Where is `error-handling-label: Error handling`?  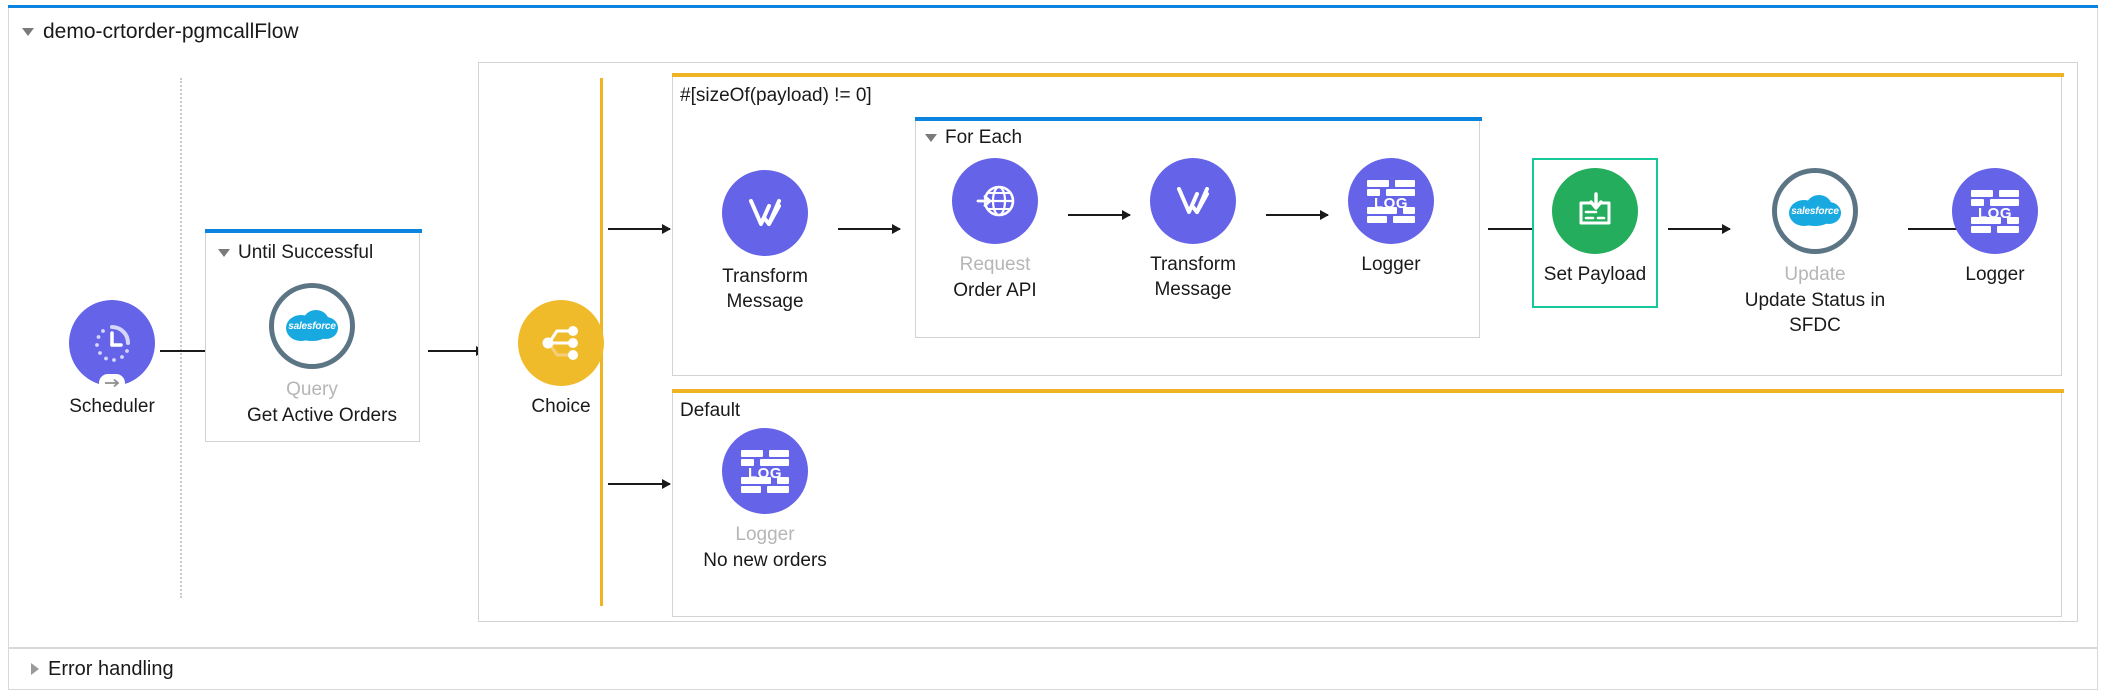
error-handling-label: Error handling is located at coordinates (111, 668).